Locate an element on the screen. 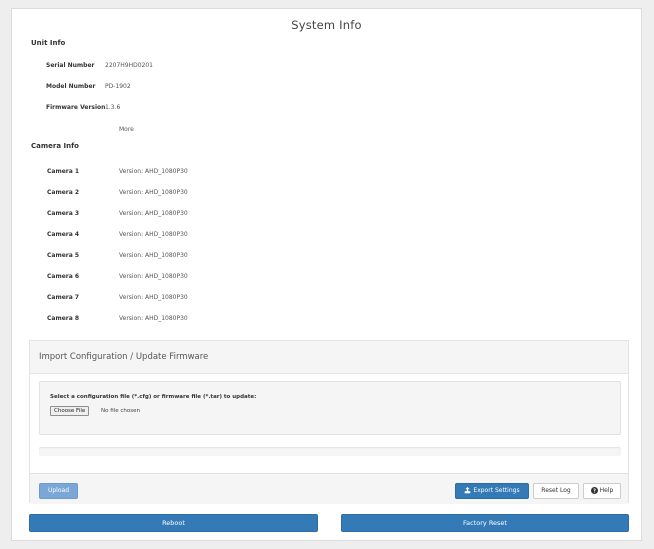 The height and width of the screenshot is (549, 654). camera-label: Camera 7 is located at coordinates (63, 297).